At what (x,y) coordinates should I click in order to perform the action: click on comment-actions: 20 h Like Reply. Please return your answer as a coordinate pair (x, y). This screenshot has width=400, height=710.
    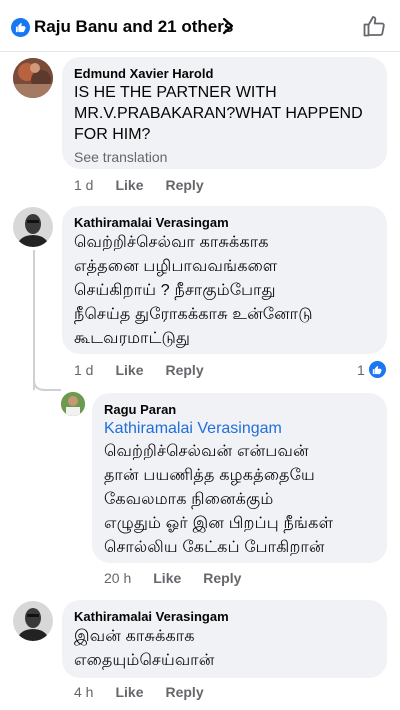
    Looking at the image, I should click on (183, 578).